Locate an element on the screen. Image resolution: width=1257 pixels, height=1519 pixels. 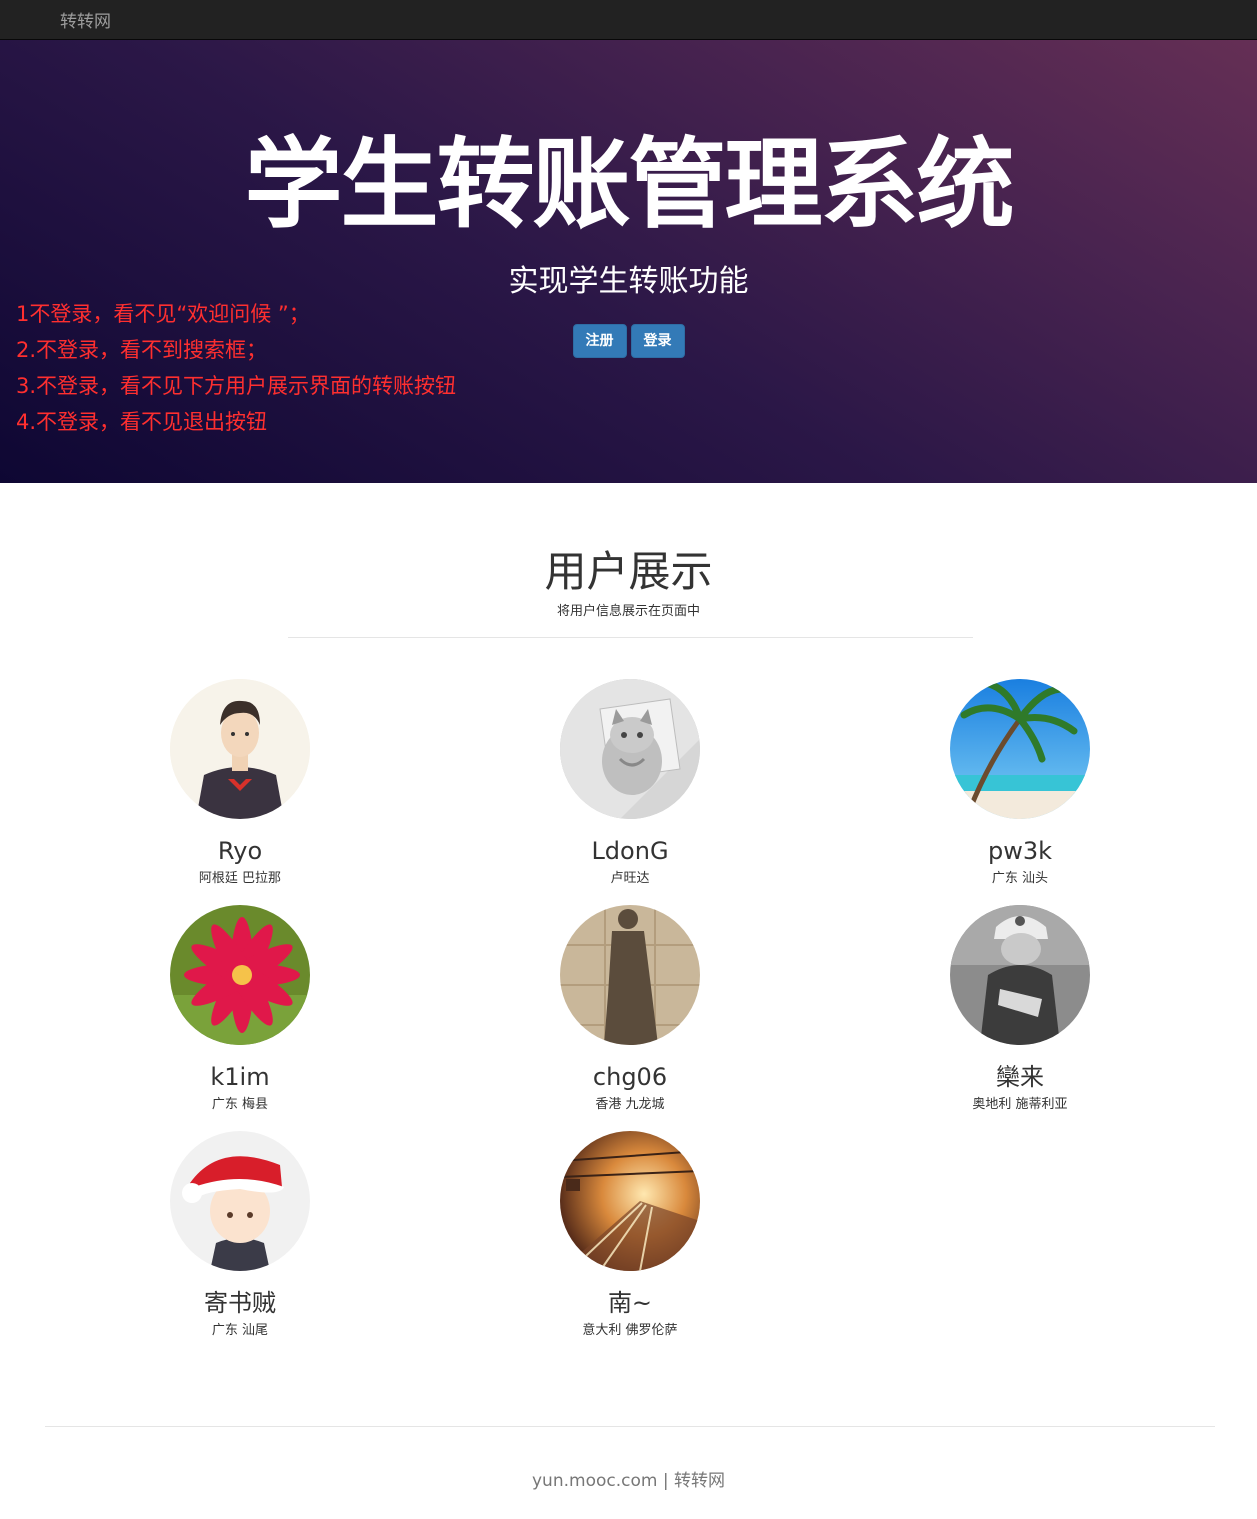
red-flower-avatar is located at coordinates (240, 975).